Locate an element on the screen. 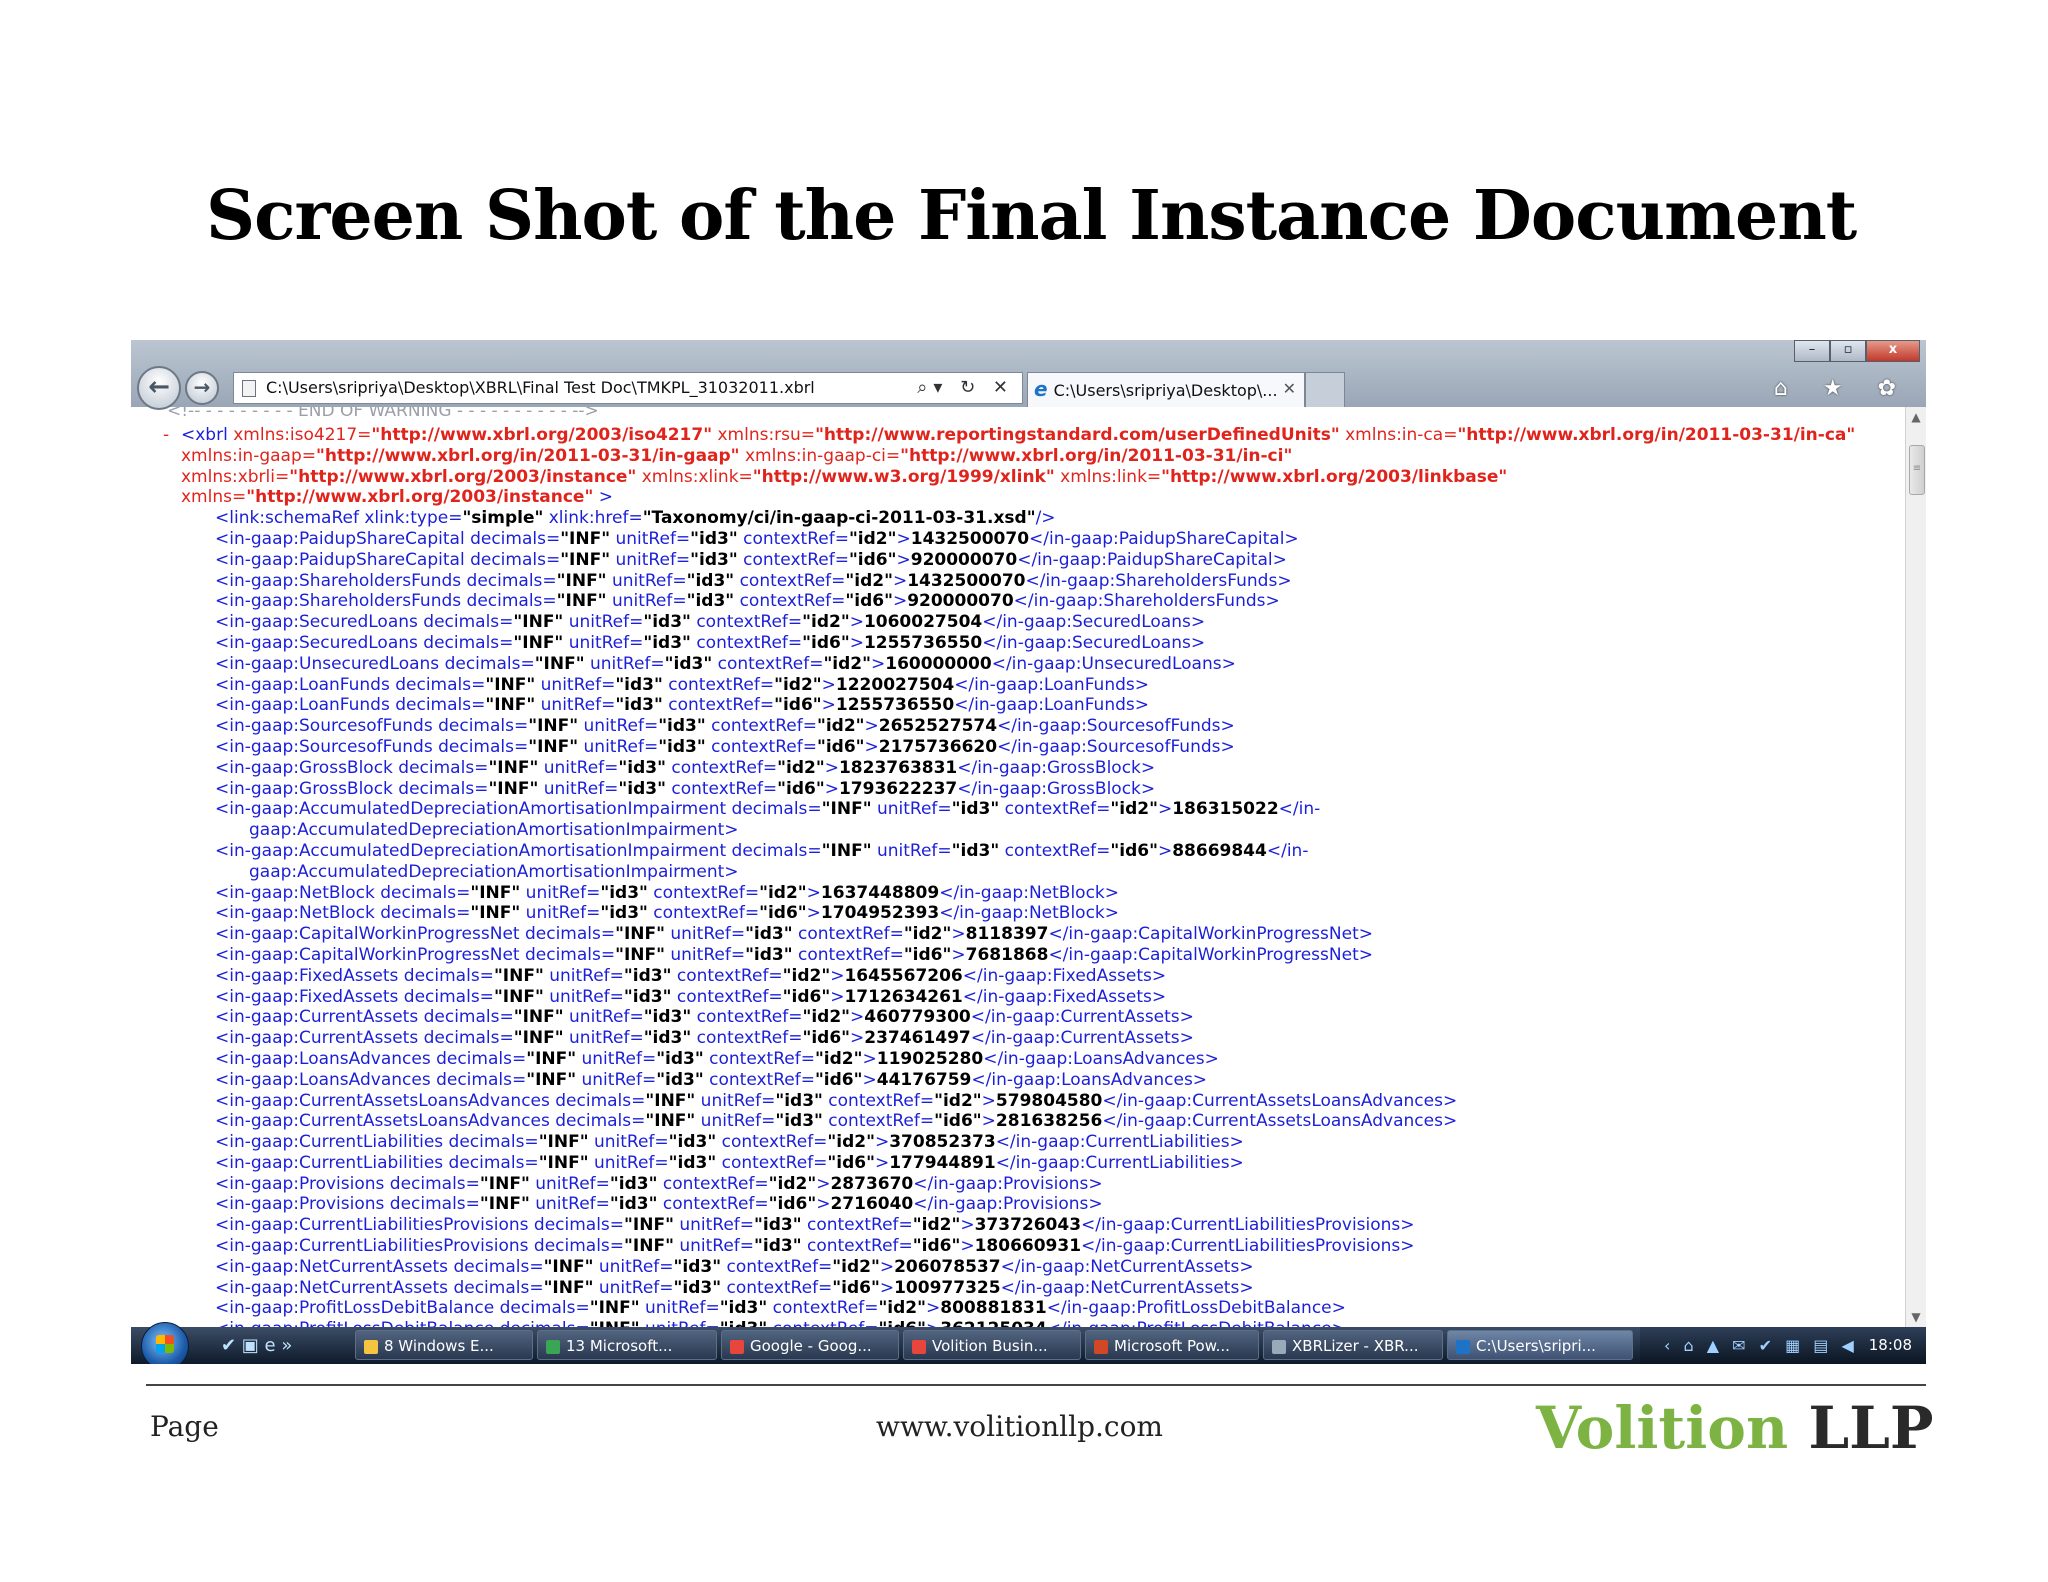 The image size is (2048, 1582). windows-logo-icon is located at coordinates (165, 1344).